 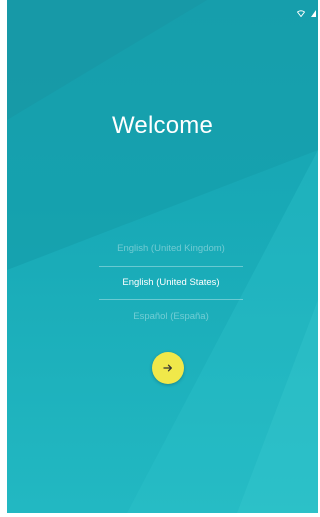 What do you see at coordinates (171, 249) in the screenshot?
I see `language-option-en-gb: English (United Kingdom)` at bounding box center [171, 249].